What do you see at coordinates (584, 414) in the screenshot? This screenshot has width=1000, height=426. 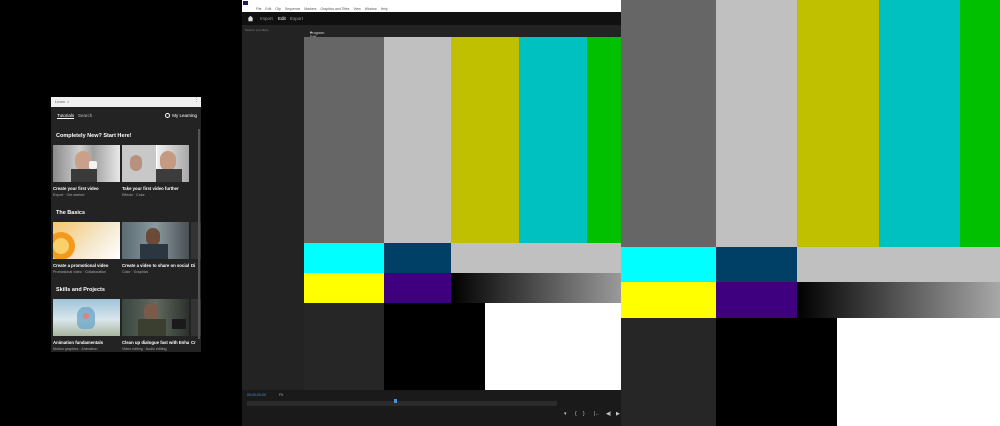 I see `mark-out-icon: }` at bounding box center [584, 414].